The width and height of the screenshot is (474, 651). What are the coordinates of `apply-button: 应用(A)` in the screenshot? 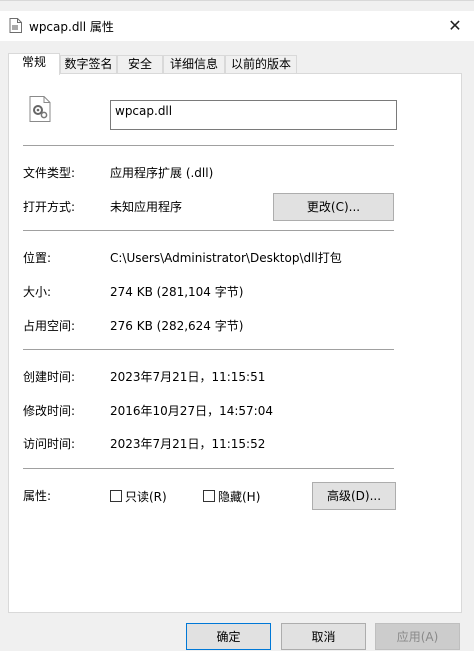 It's located at (417, 636).